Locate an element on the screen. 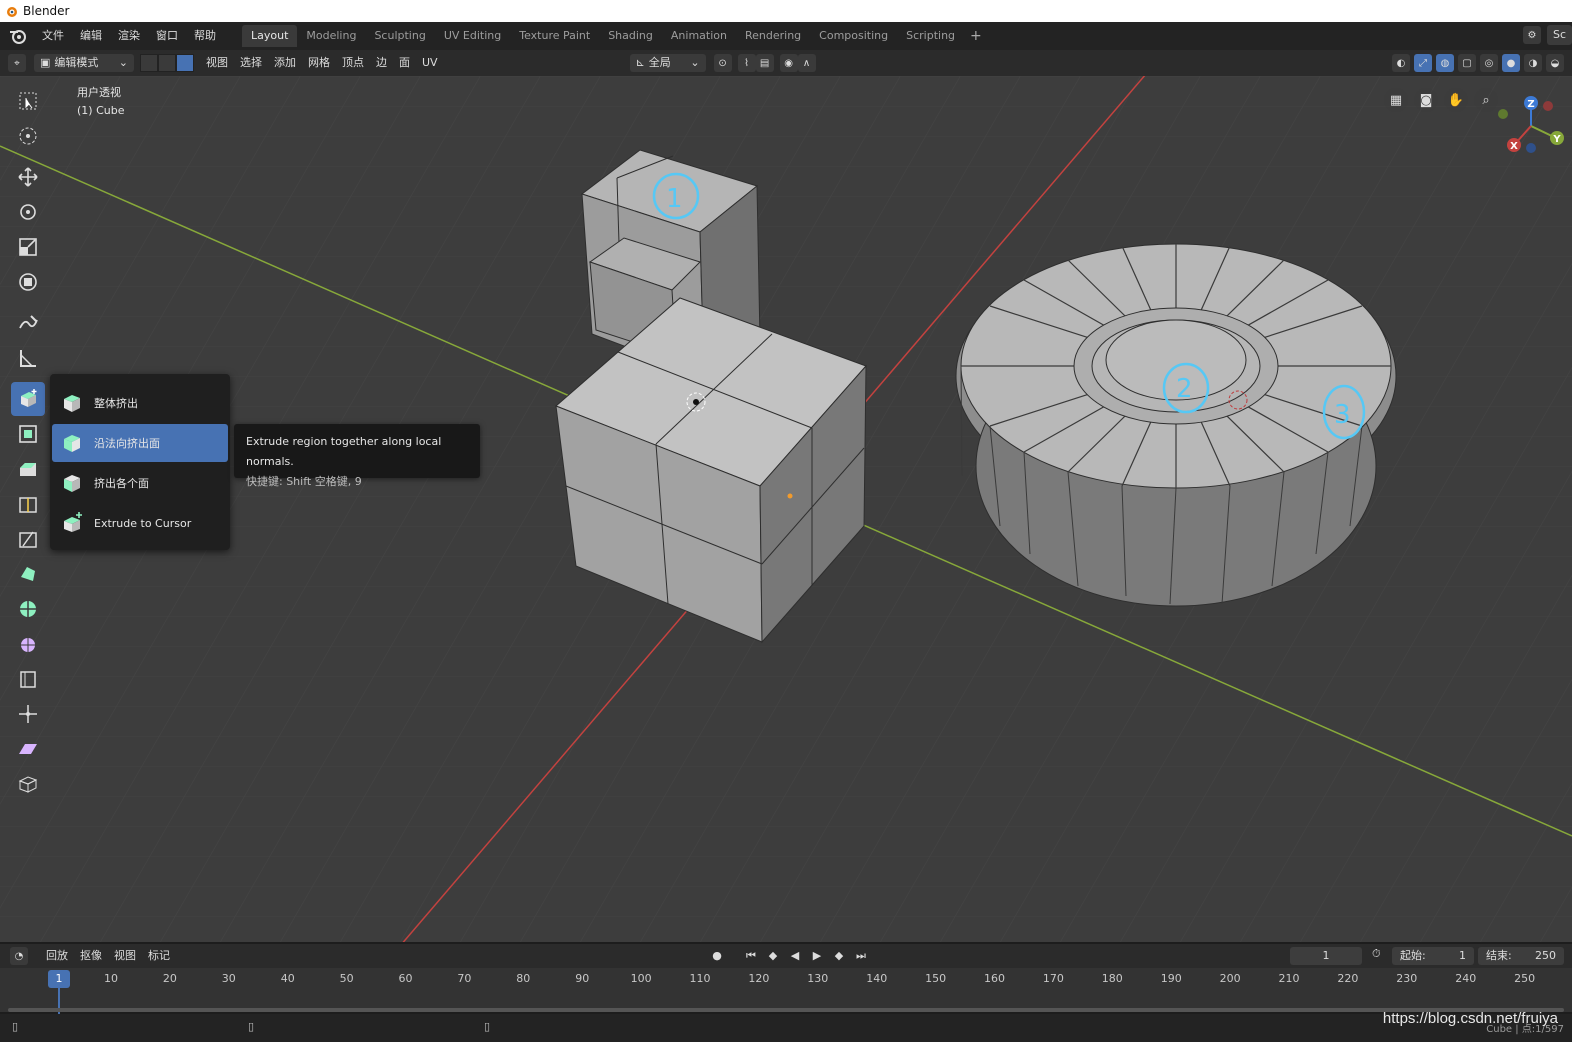 The image size is (1572, 1042). tab-sculpting: Sculpting is located at coordinates (399, 36).